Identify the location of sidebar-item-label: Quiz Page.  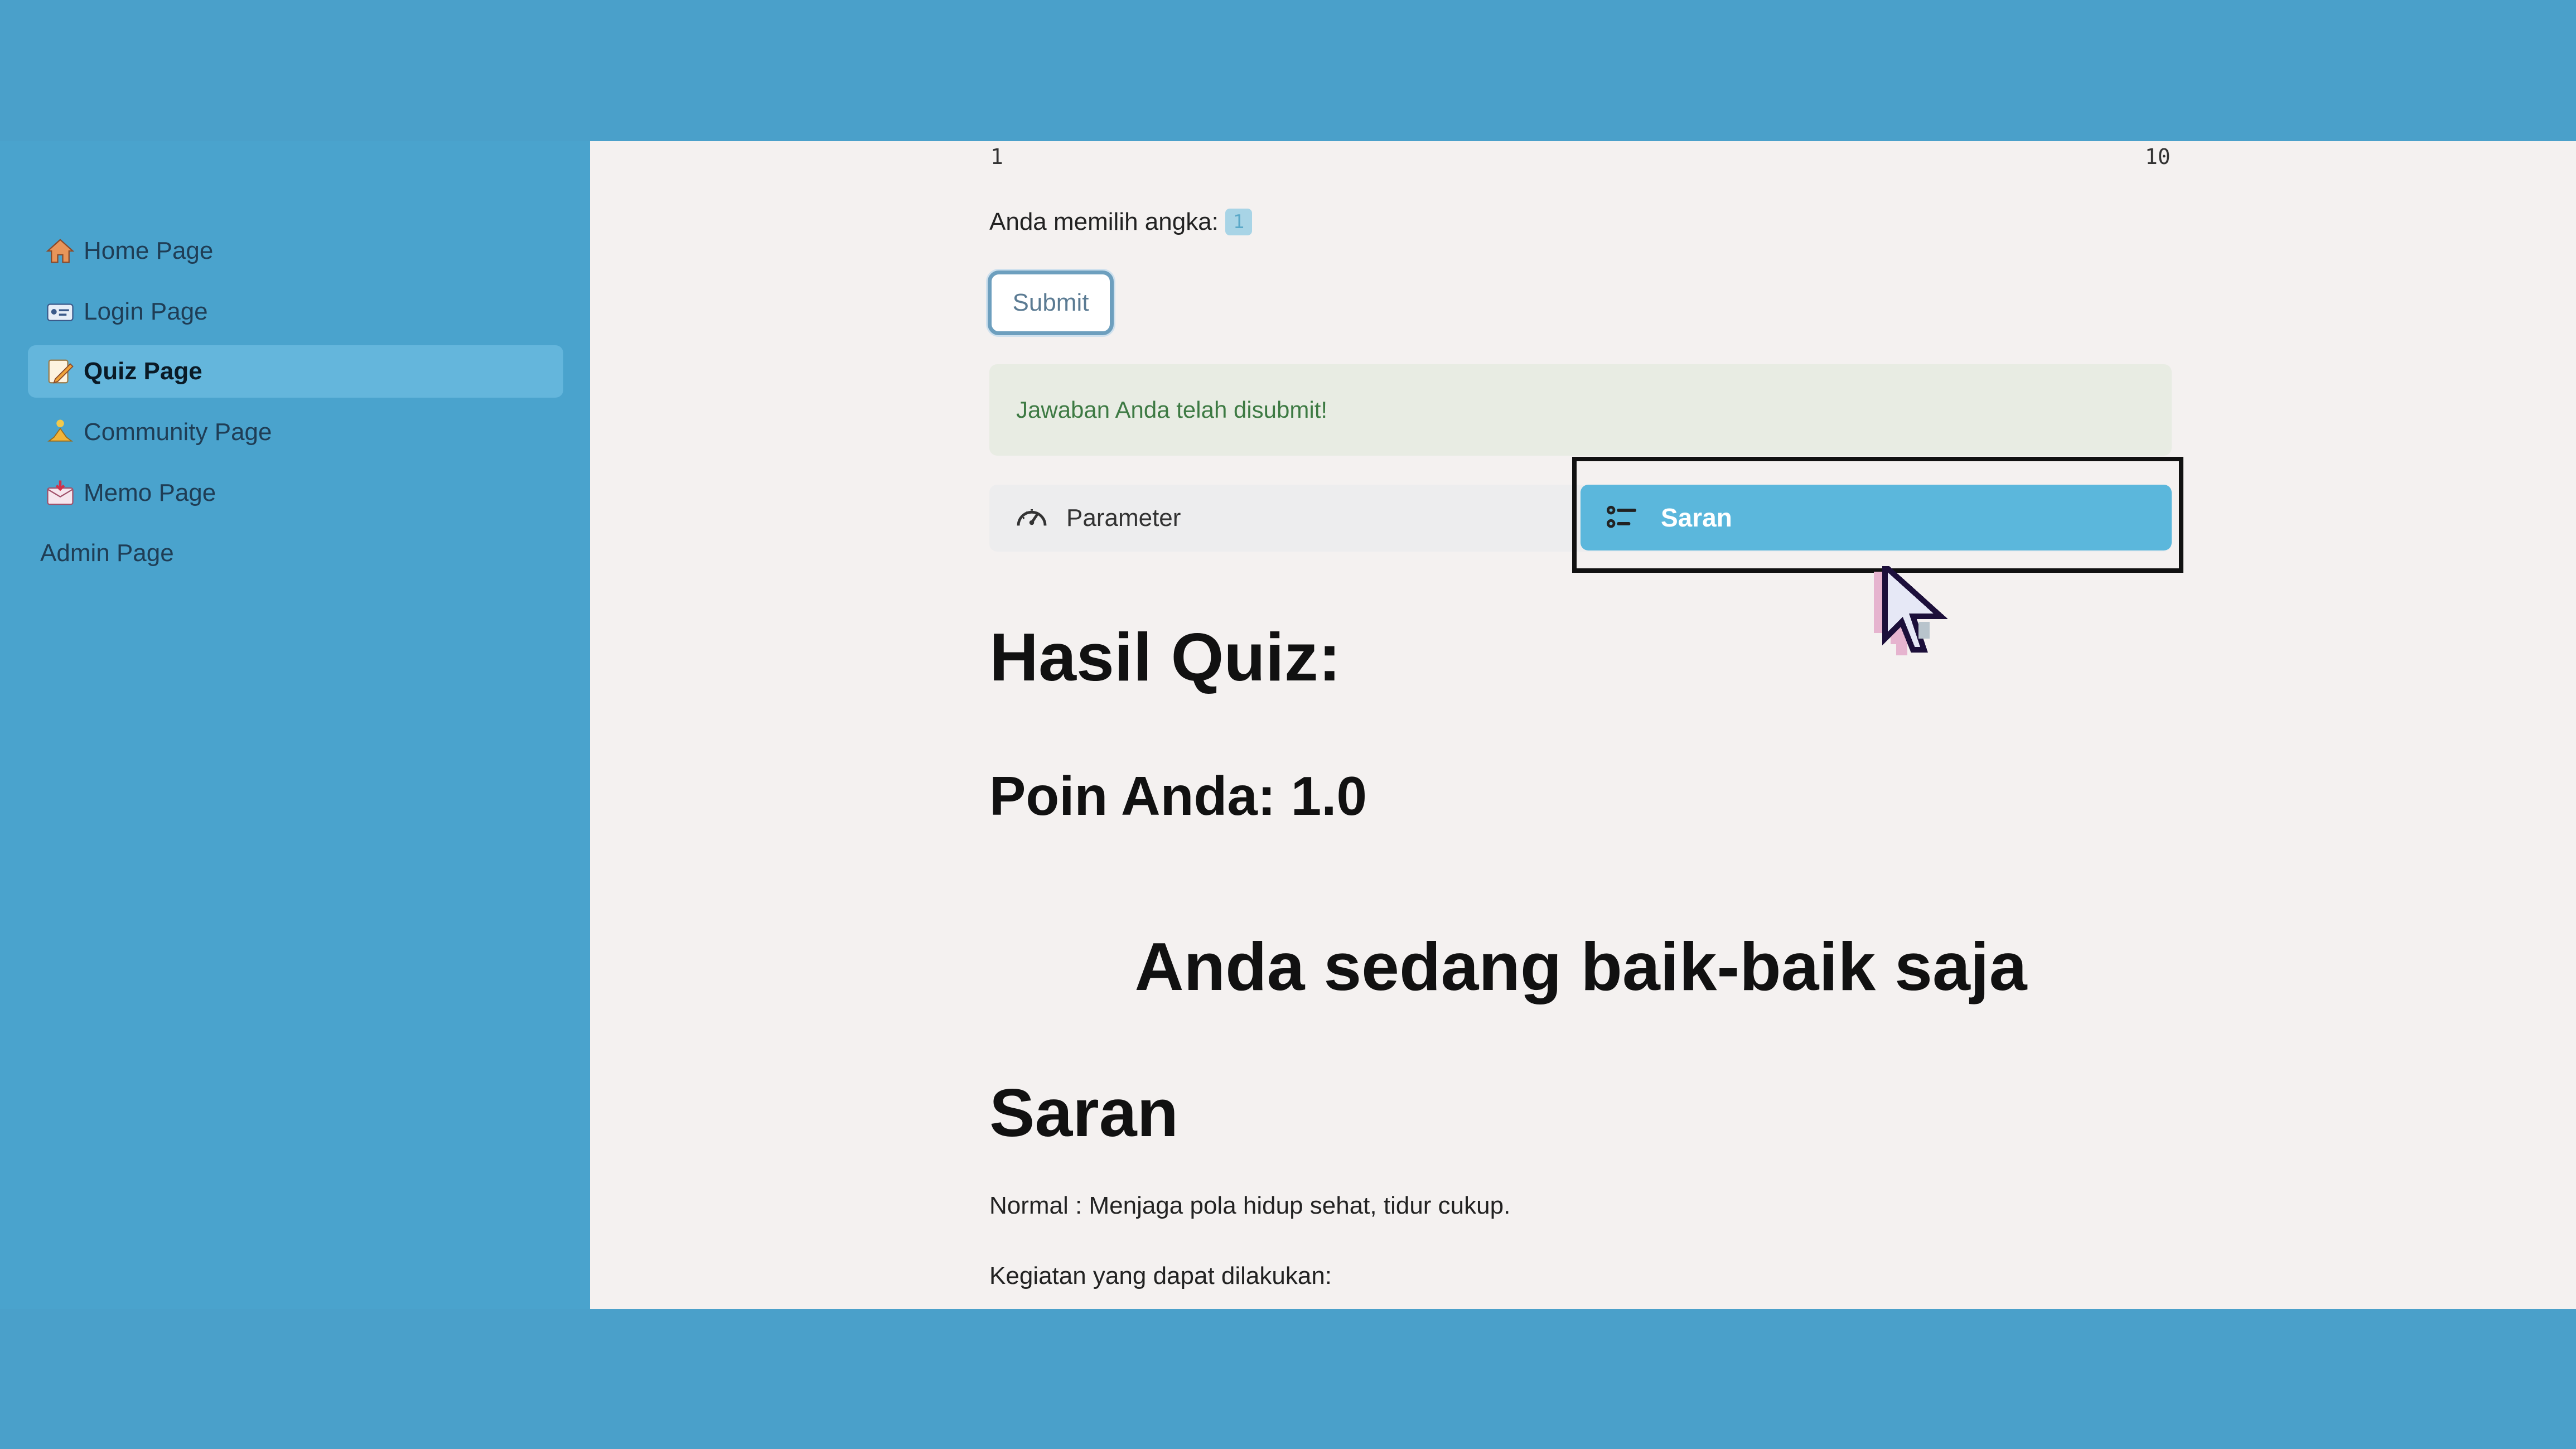
(143, 371).